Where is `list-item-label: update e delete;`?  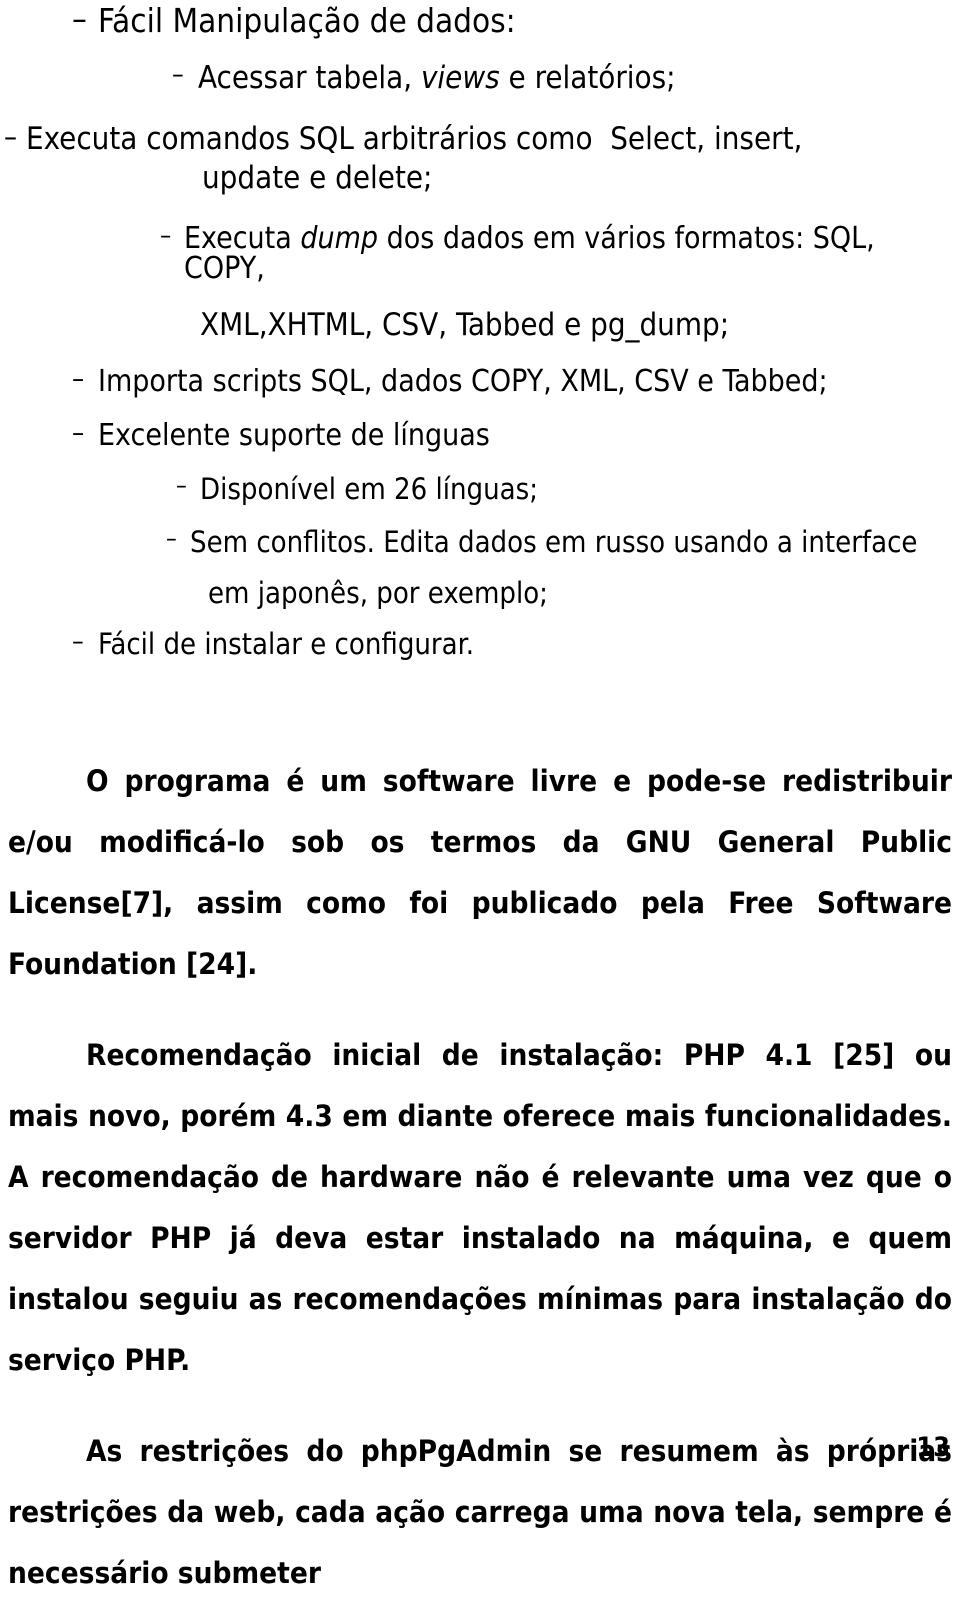 list-item-label: update e delete; is located at coordinates (317, 178).